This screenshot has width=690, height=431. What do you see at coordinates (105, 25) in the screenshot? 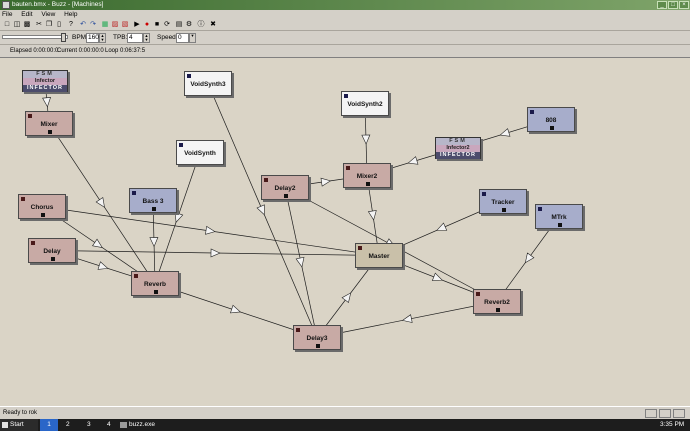
I see `pattern-editor-icon: ▦` at bounding box center [105, 25].